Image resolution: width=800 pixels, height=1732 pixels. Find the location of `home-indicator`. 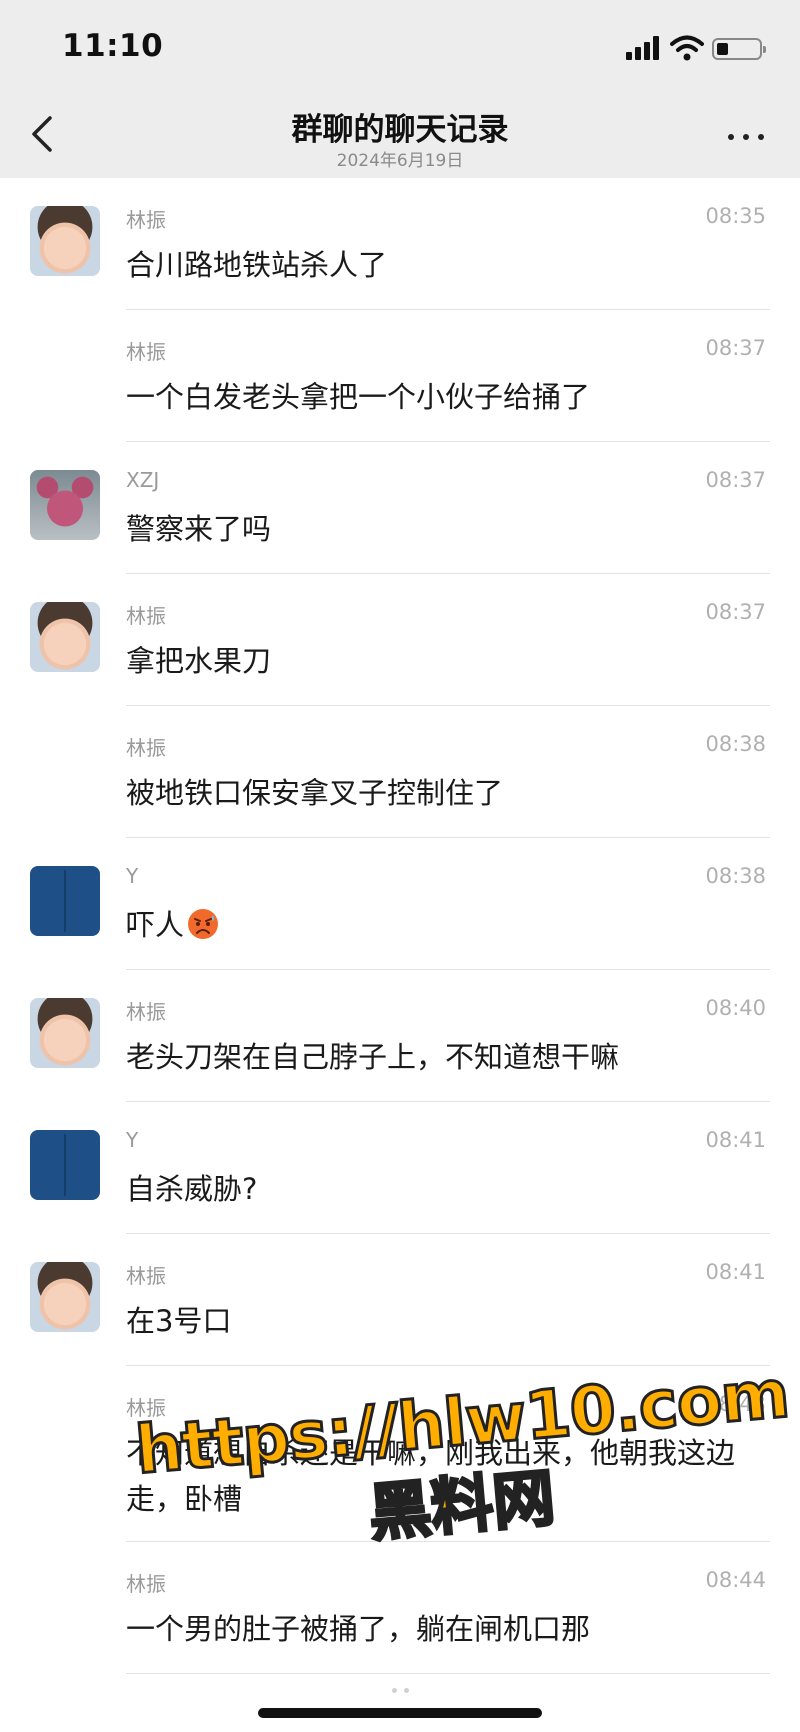

home-indicator is located at coordinates (400, 1713).